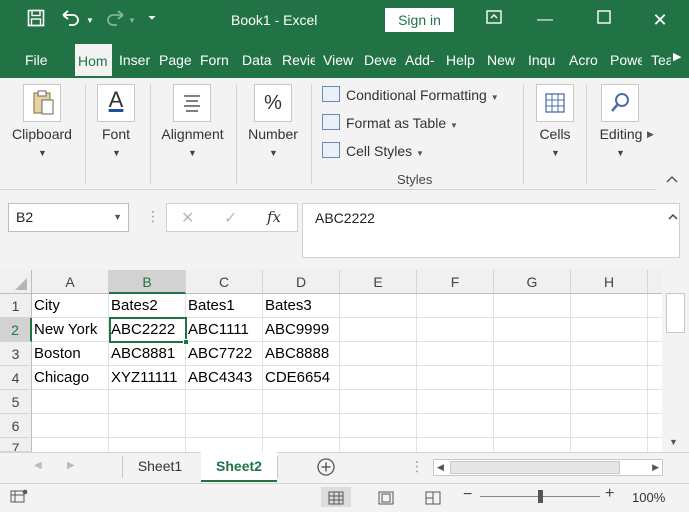 This screenshot has width=689, height=512. I want to click on tab-team: Tea, so click(661, 60).